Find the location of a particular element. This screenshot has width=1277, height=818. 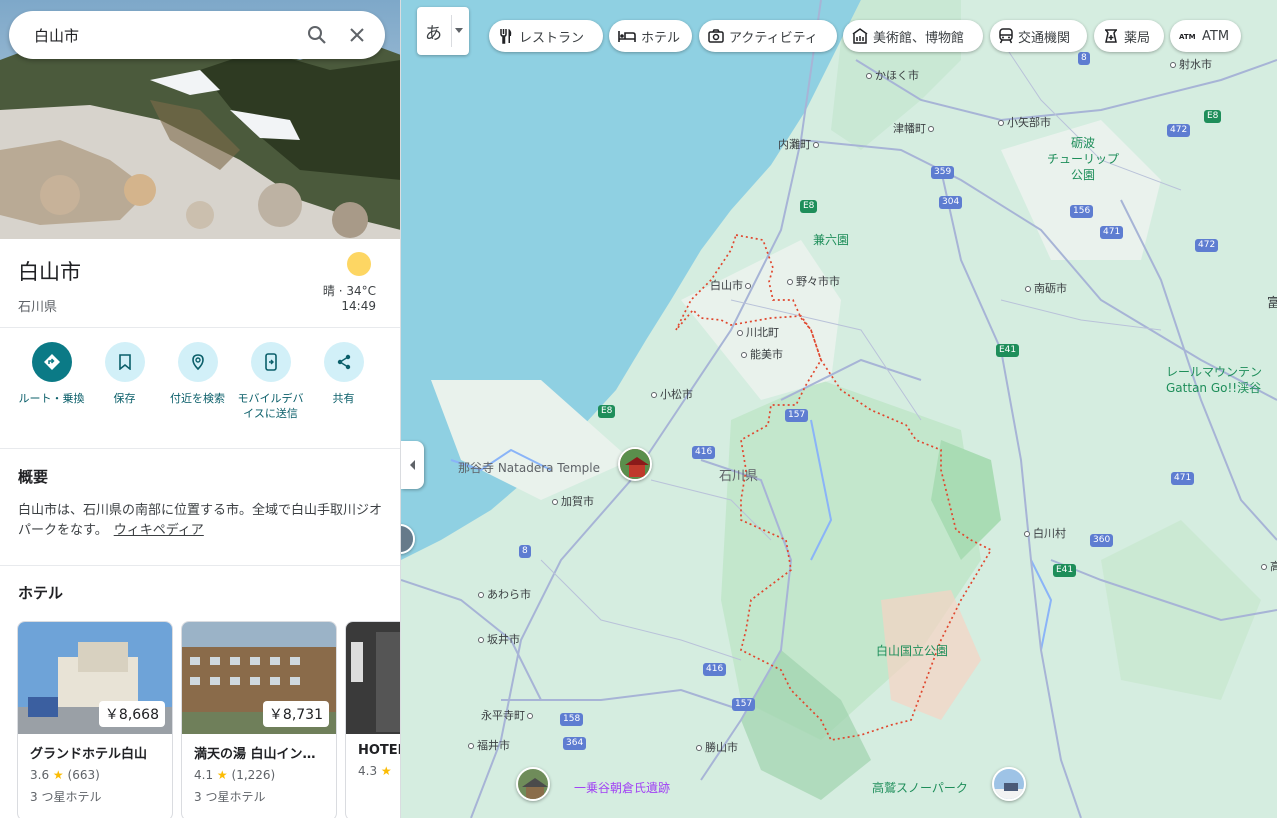

map-place-label: 福井市 is located at coordinates (489, 745).